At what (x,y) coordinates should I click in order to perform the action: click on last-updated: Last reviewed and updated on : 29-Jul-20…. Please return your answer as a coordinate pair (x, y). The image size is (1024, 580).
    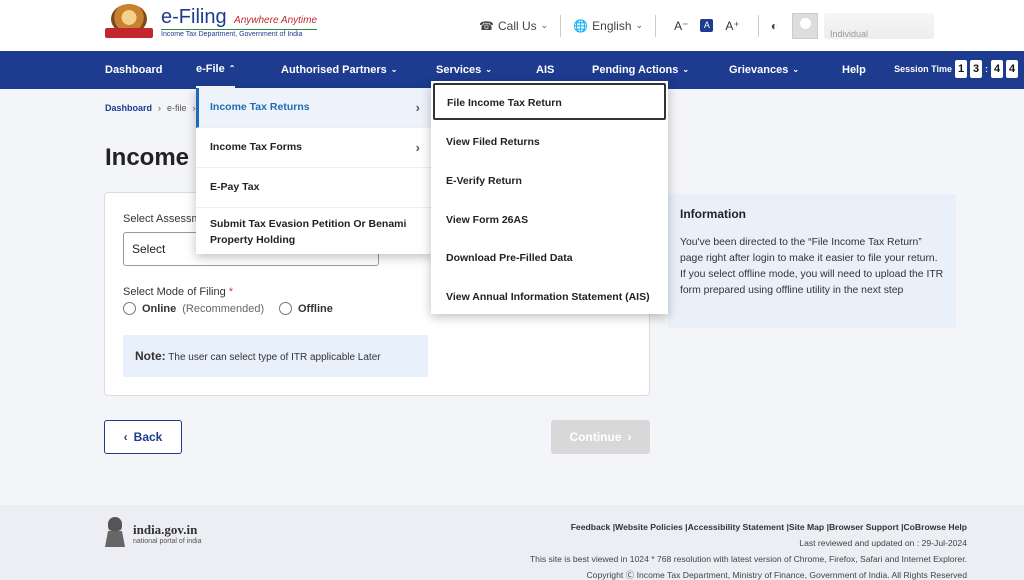
    Looking at the image, I should click on (883, 543).